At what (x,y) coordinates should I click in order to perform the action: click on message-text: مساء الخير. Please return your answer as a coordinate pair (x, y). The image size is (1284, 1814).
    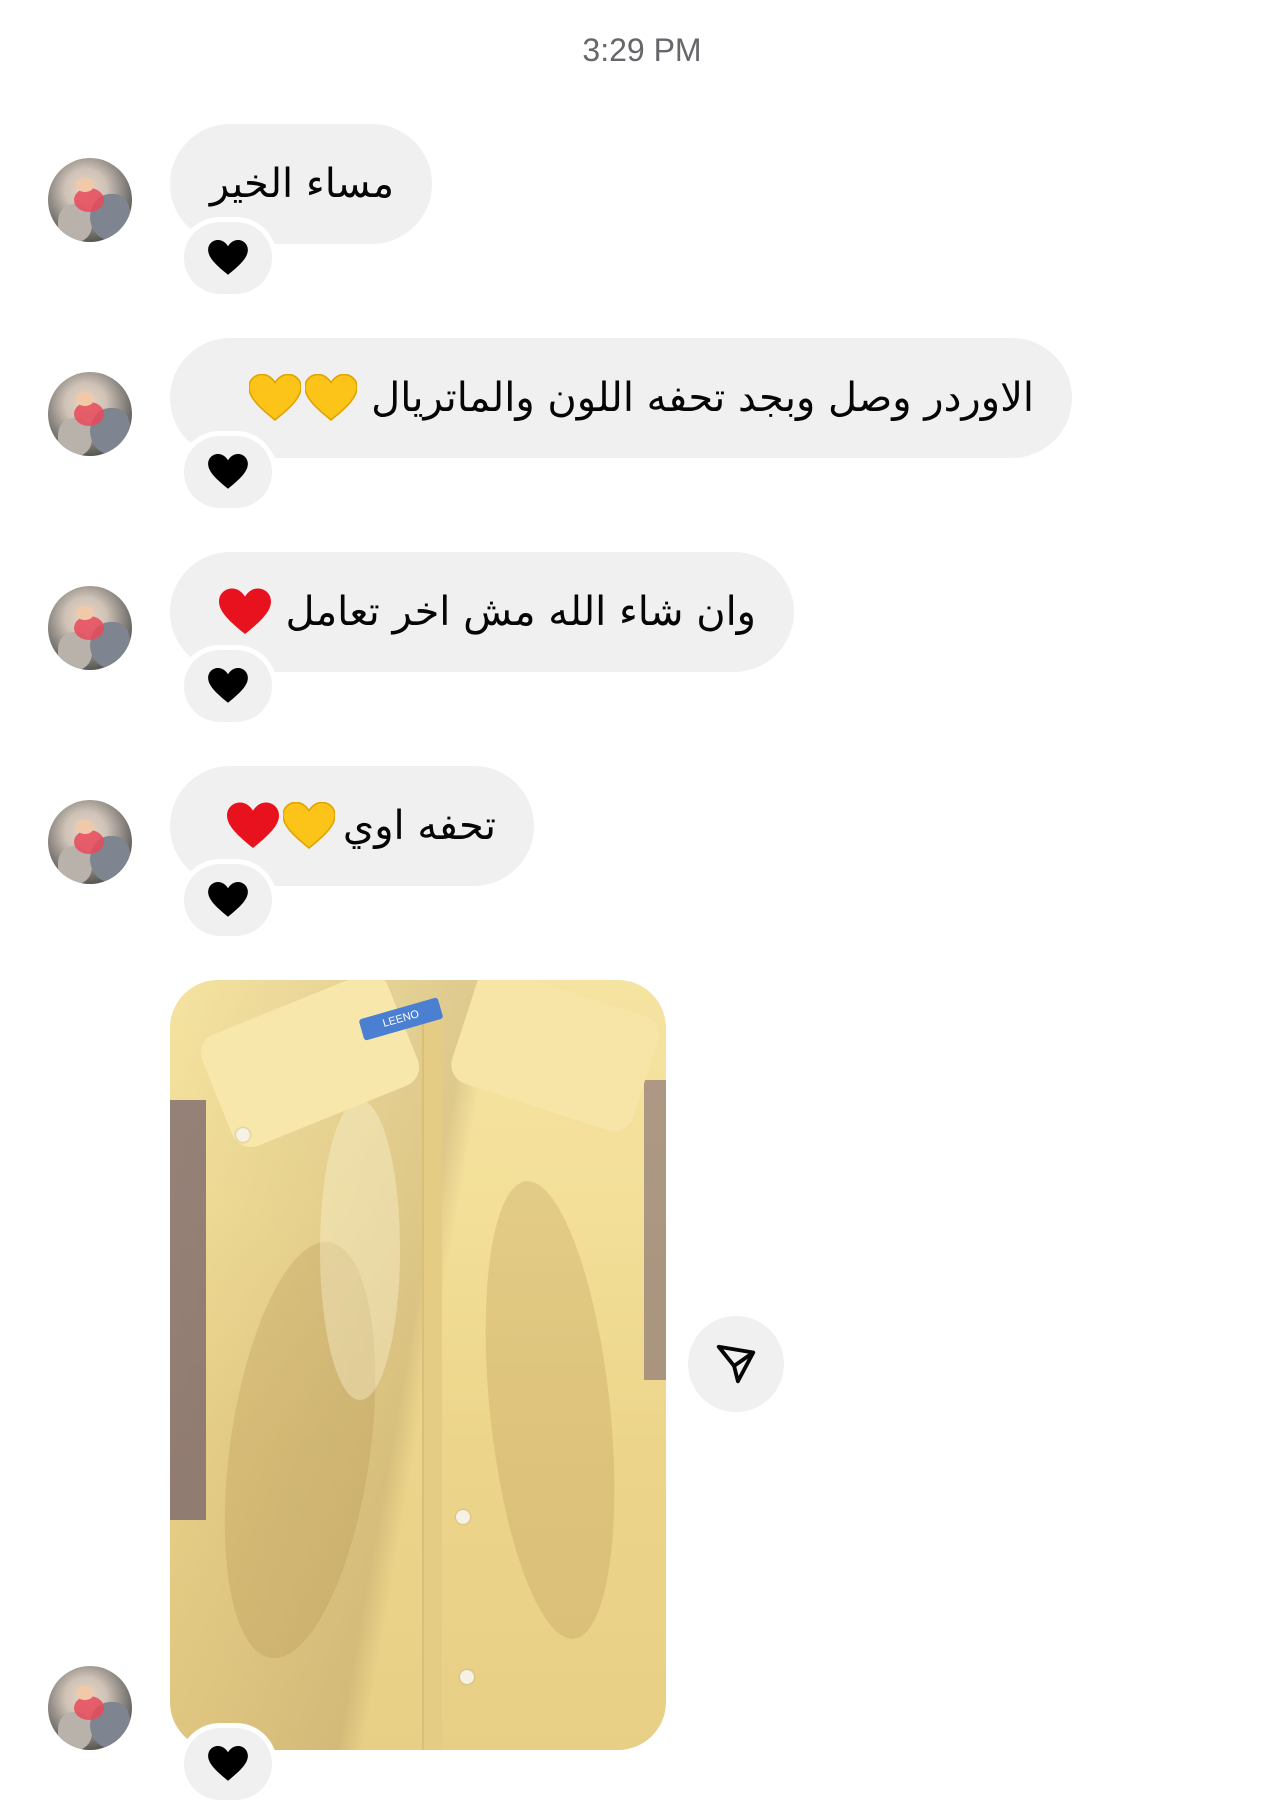
    Looking at the image, I should click on (301, 184).